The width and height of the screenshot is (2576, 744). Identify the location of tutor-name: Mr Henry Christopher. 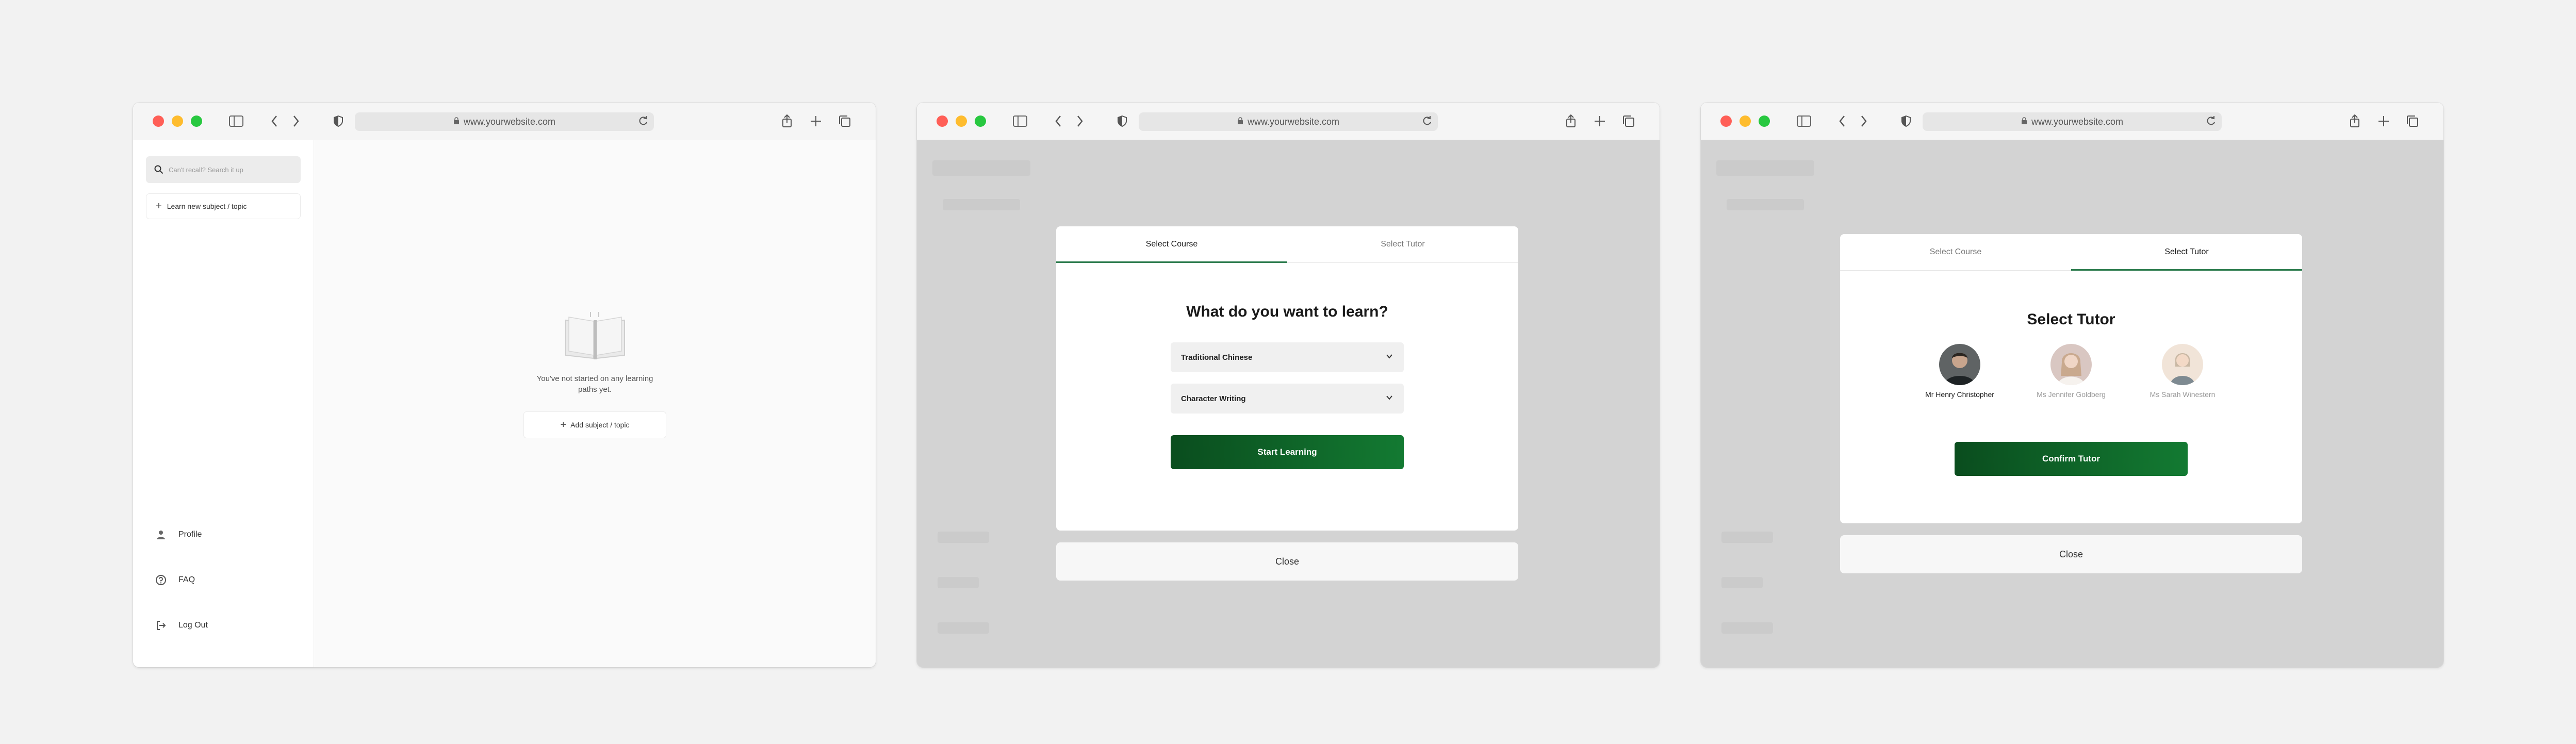
(1959, 394).